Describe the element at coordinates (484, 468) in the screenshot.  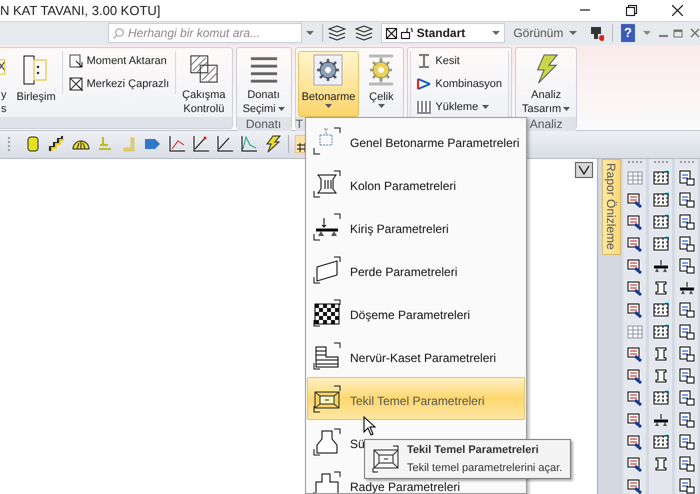
I see `tooltip-text: Tekil temel parametrelerini açar.` at that location.